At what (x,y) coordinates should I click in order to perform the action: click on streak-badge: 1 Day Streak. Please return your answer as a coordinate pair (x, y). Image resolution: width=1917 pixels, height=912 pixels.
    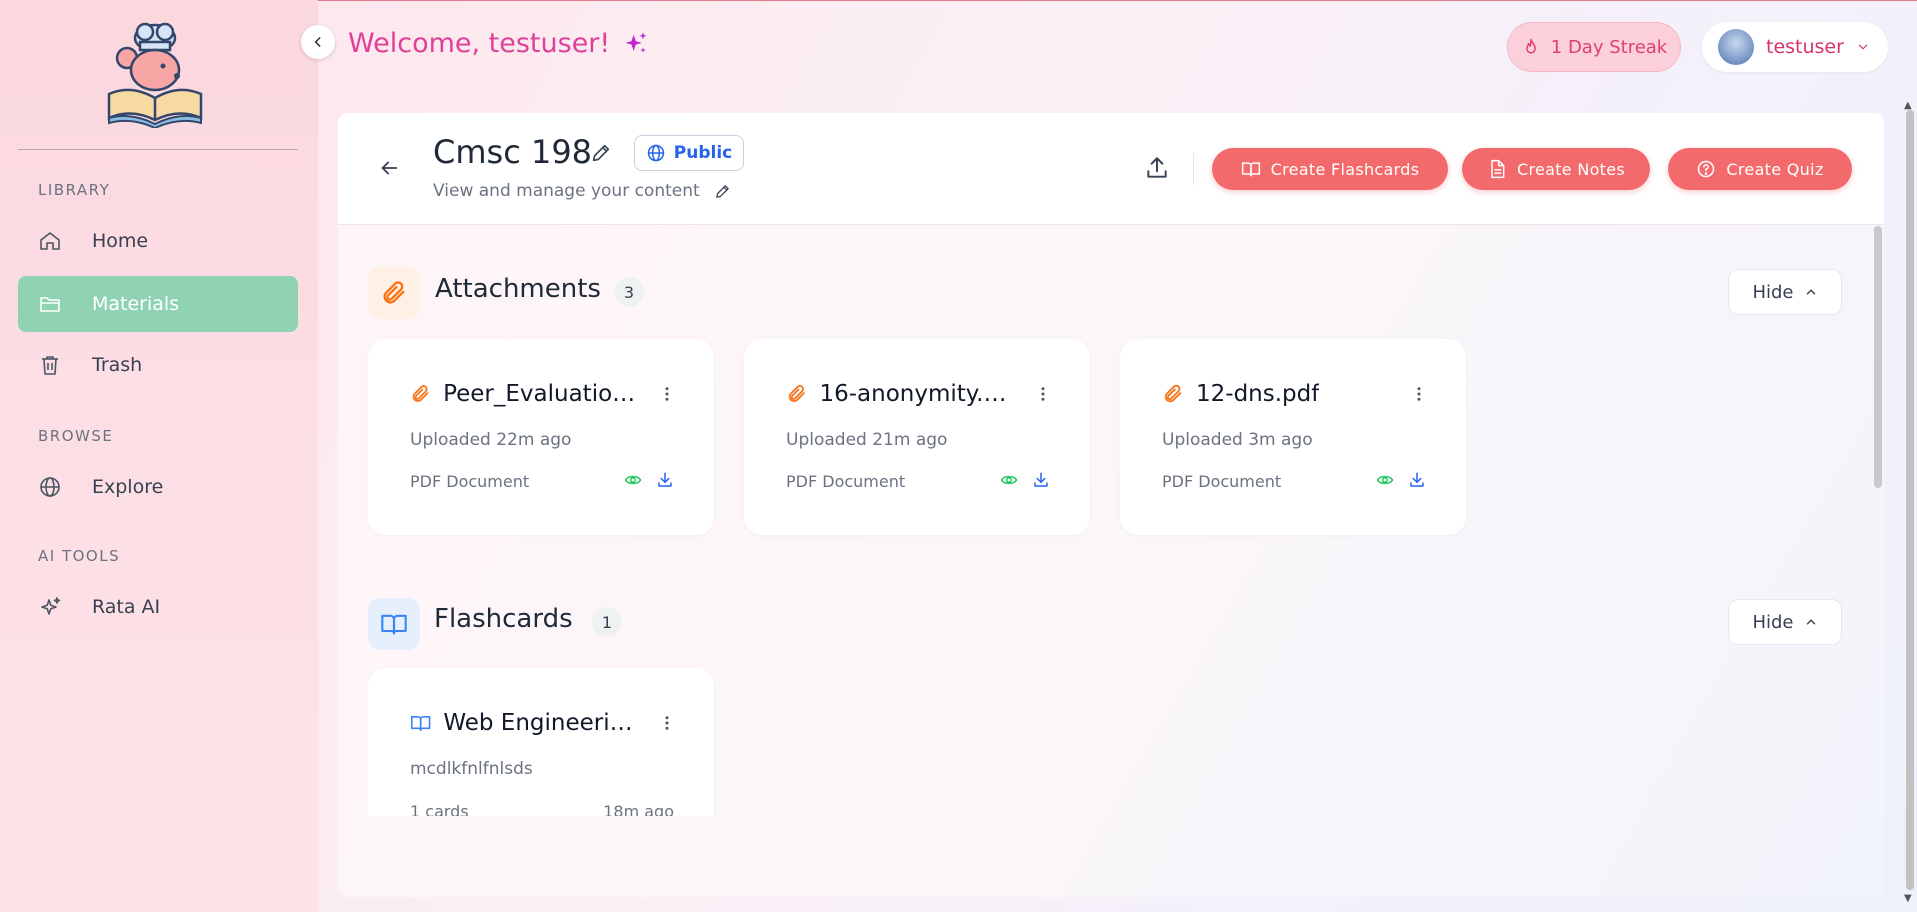
    Looking at the image, I should click on (1594, 47).